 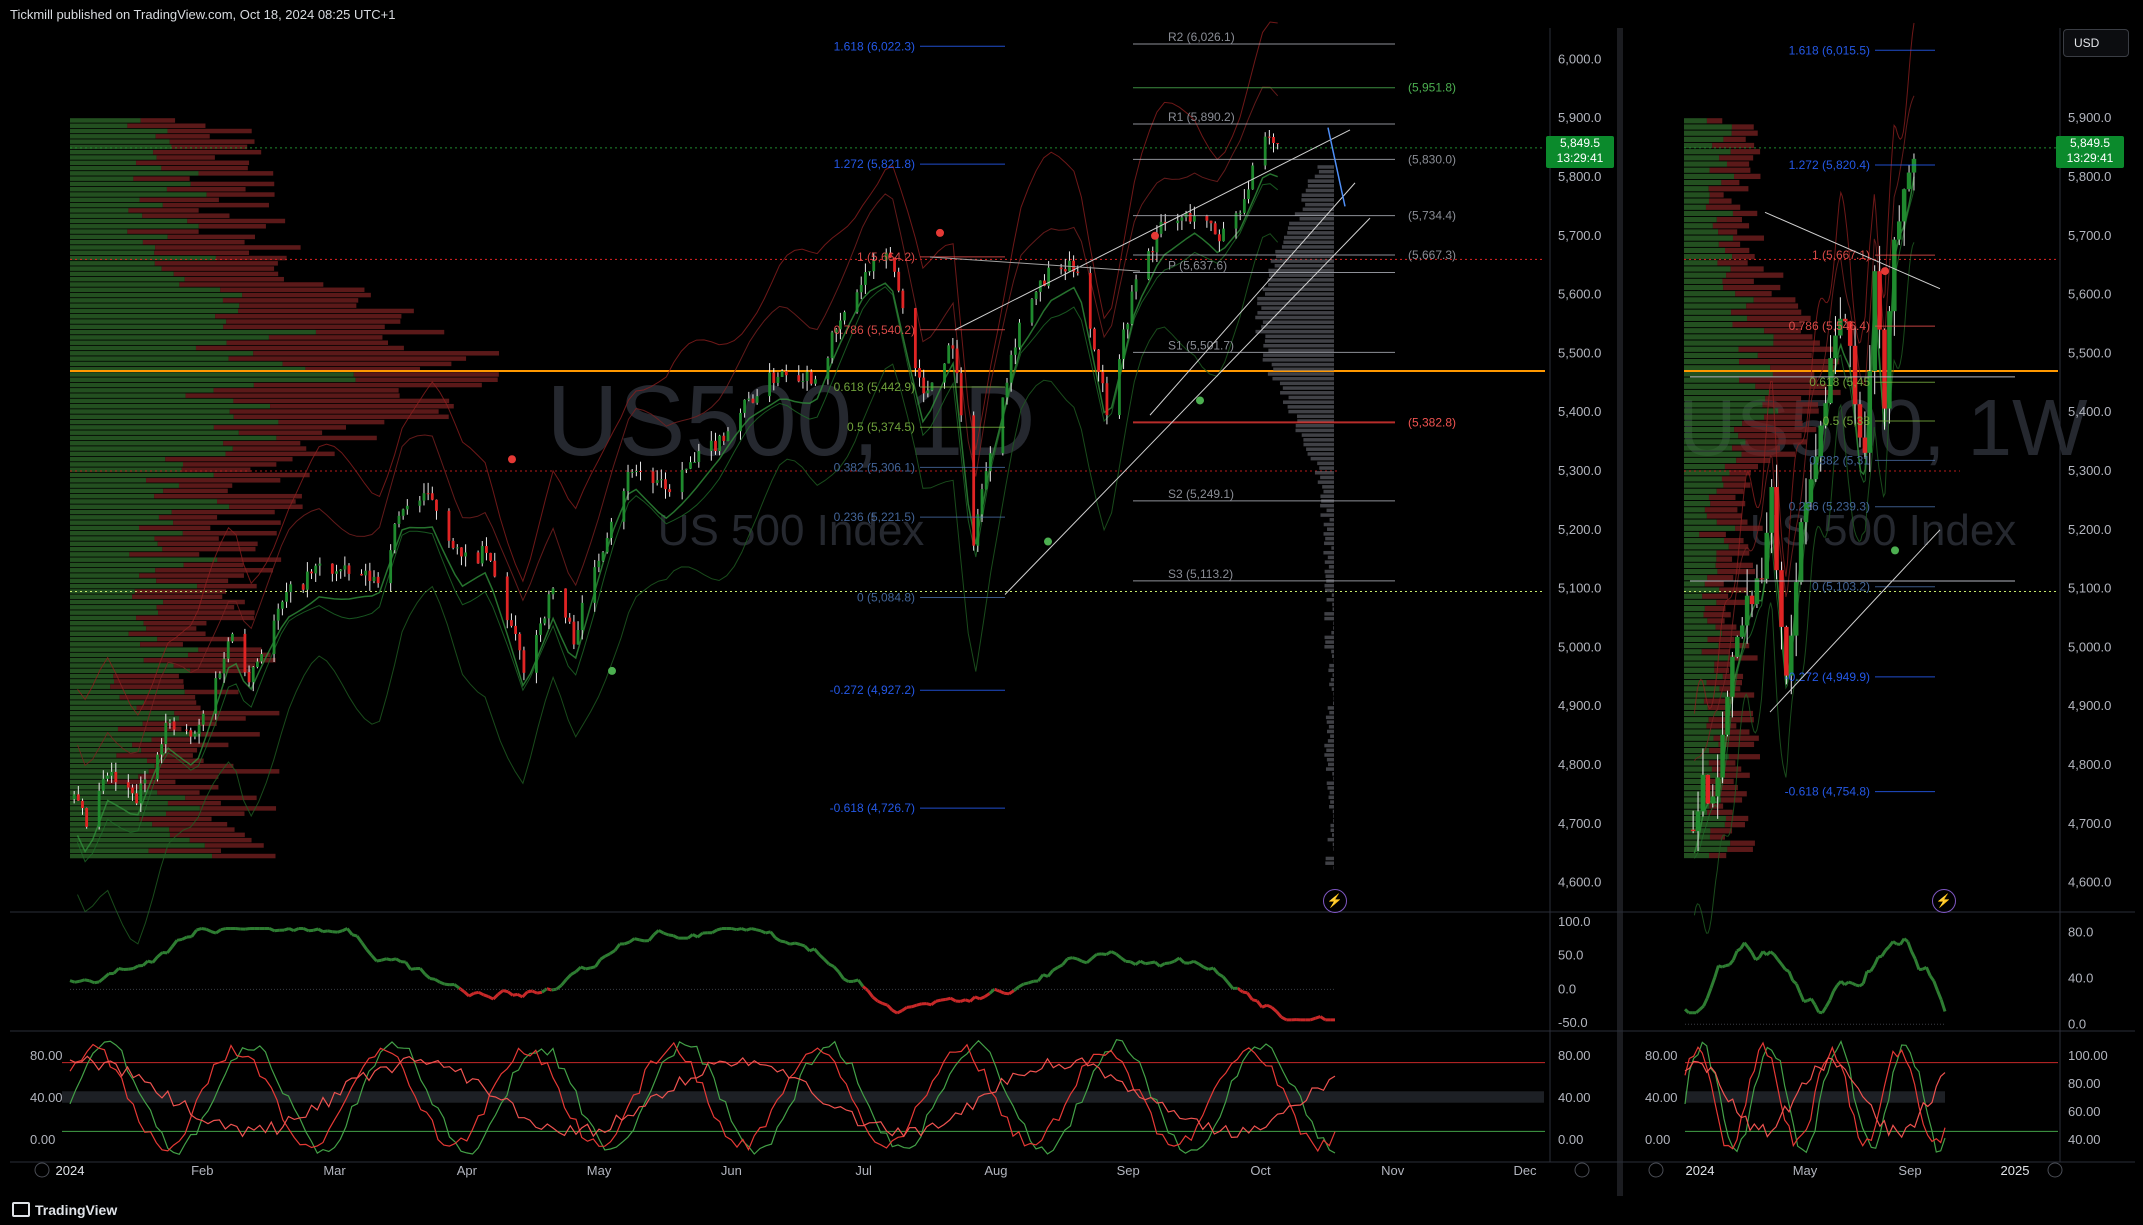 What do you see at coordinates (1661, 1097) in the screenshot?
I see `osc2-axis-tick-left: 40.00` at bounding box center [1661, 1097].